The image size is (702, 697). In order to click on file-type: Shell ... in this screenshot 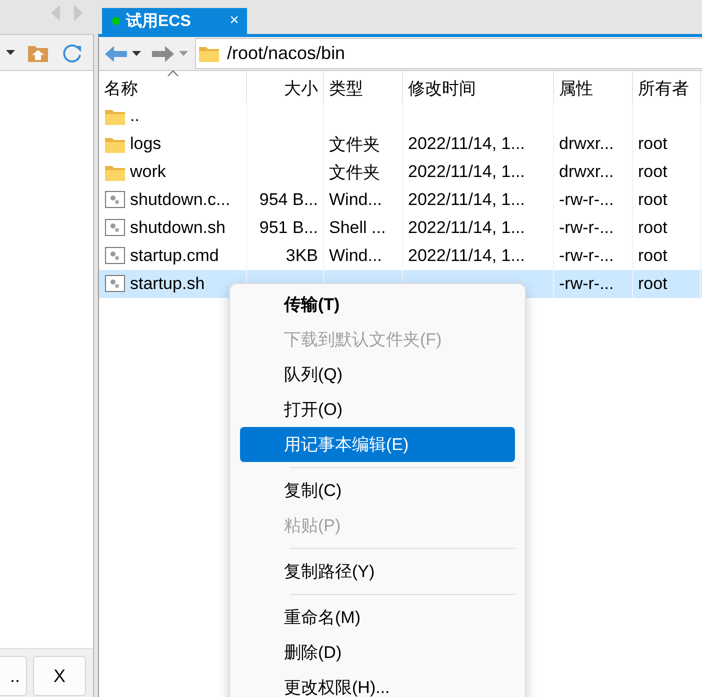, I will do `click(357, 228)`.